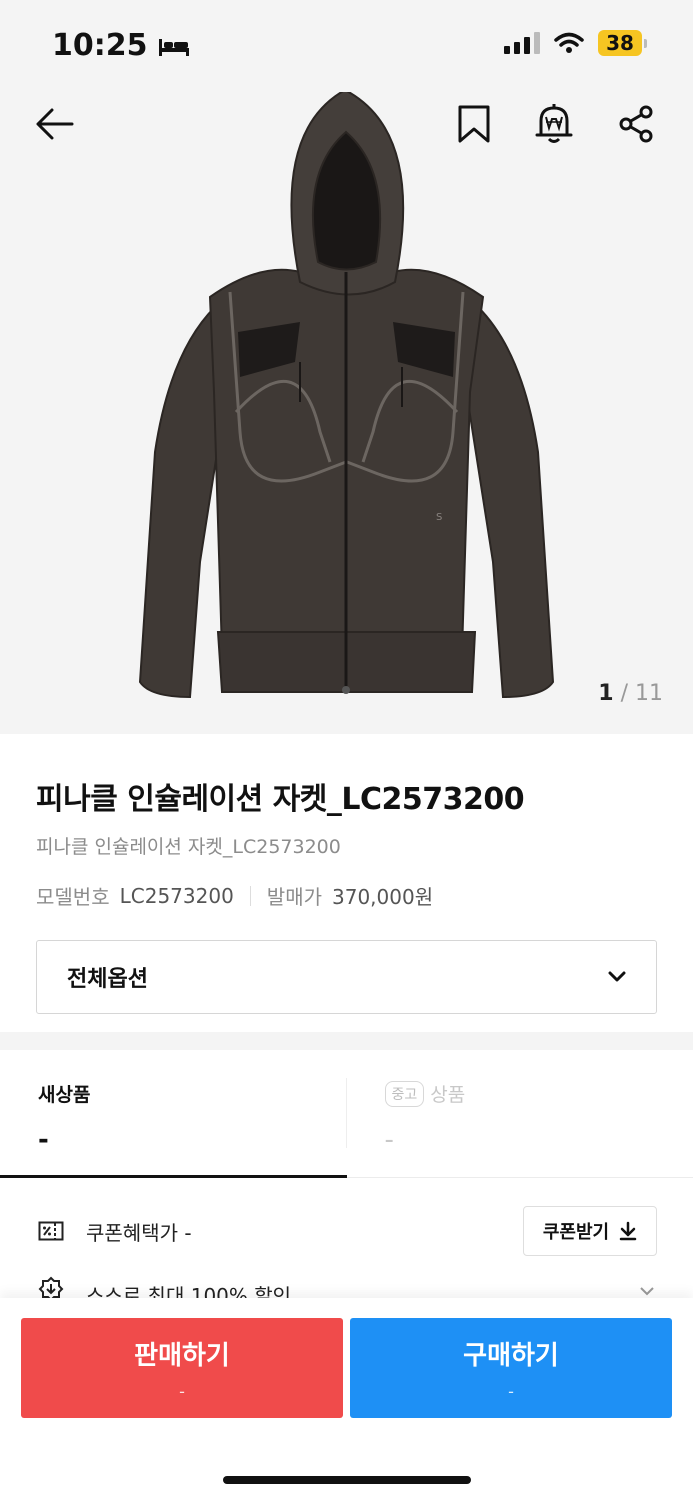 Image resolution: width=693 pixels, height=1500 pixels. I want to click on svg-text: S, so click(439, 517).